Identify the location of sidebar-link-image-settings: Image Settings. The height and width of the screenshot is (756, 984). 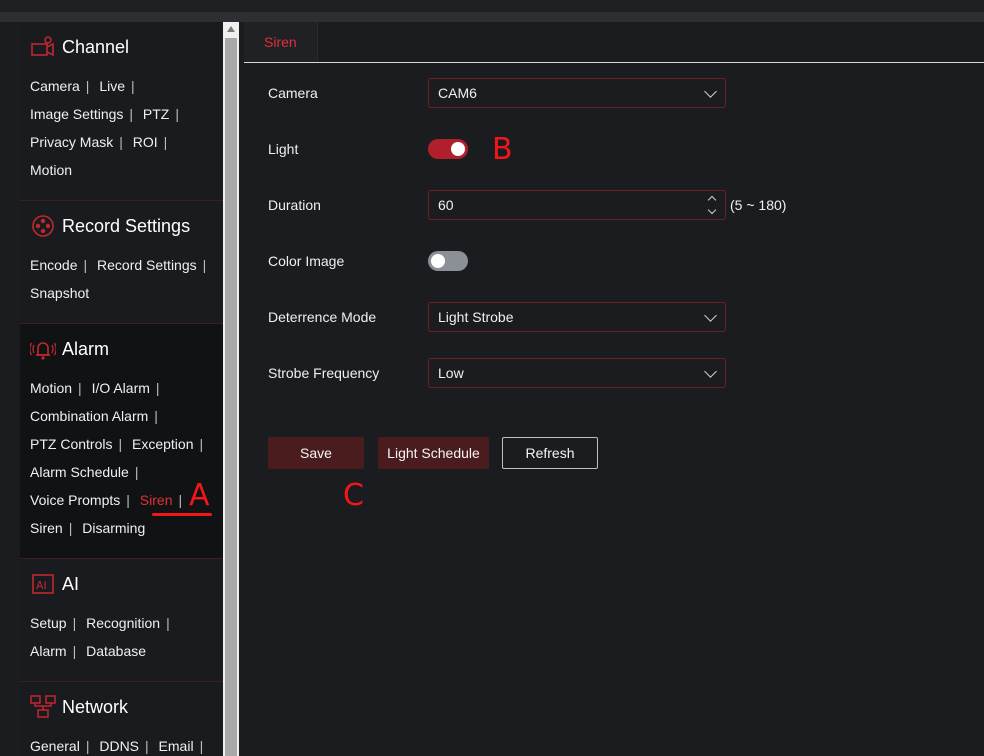
(76, 114).